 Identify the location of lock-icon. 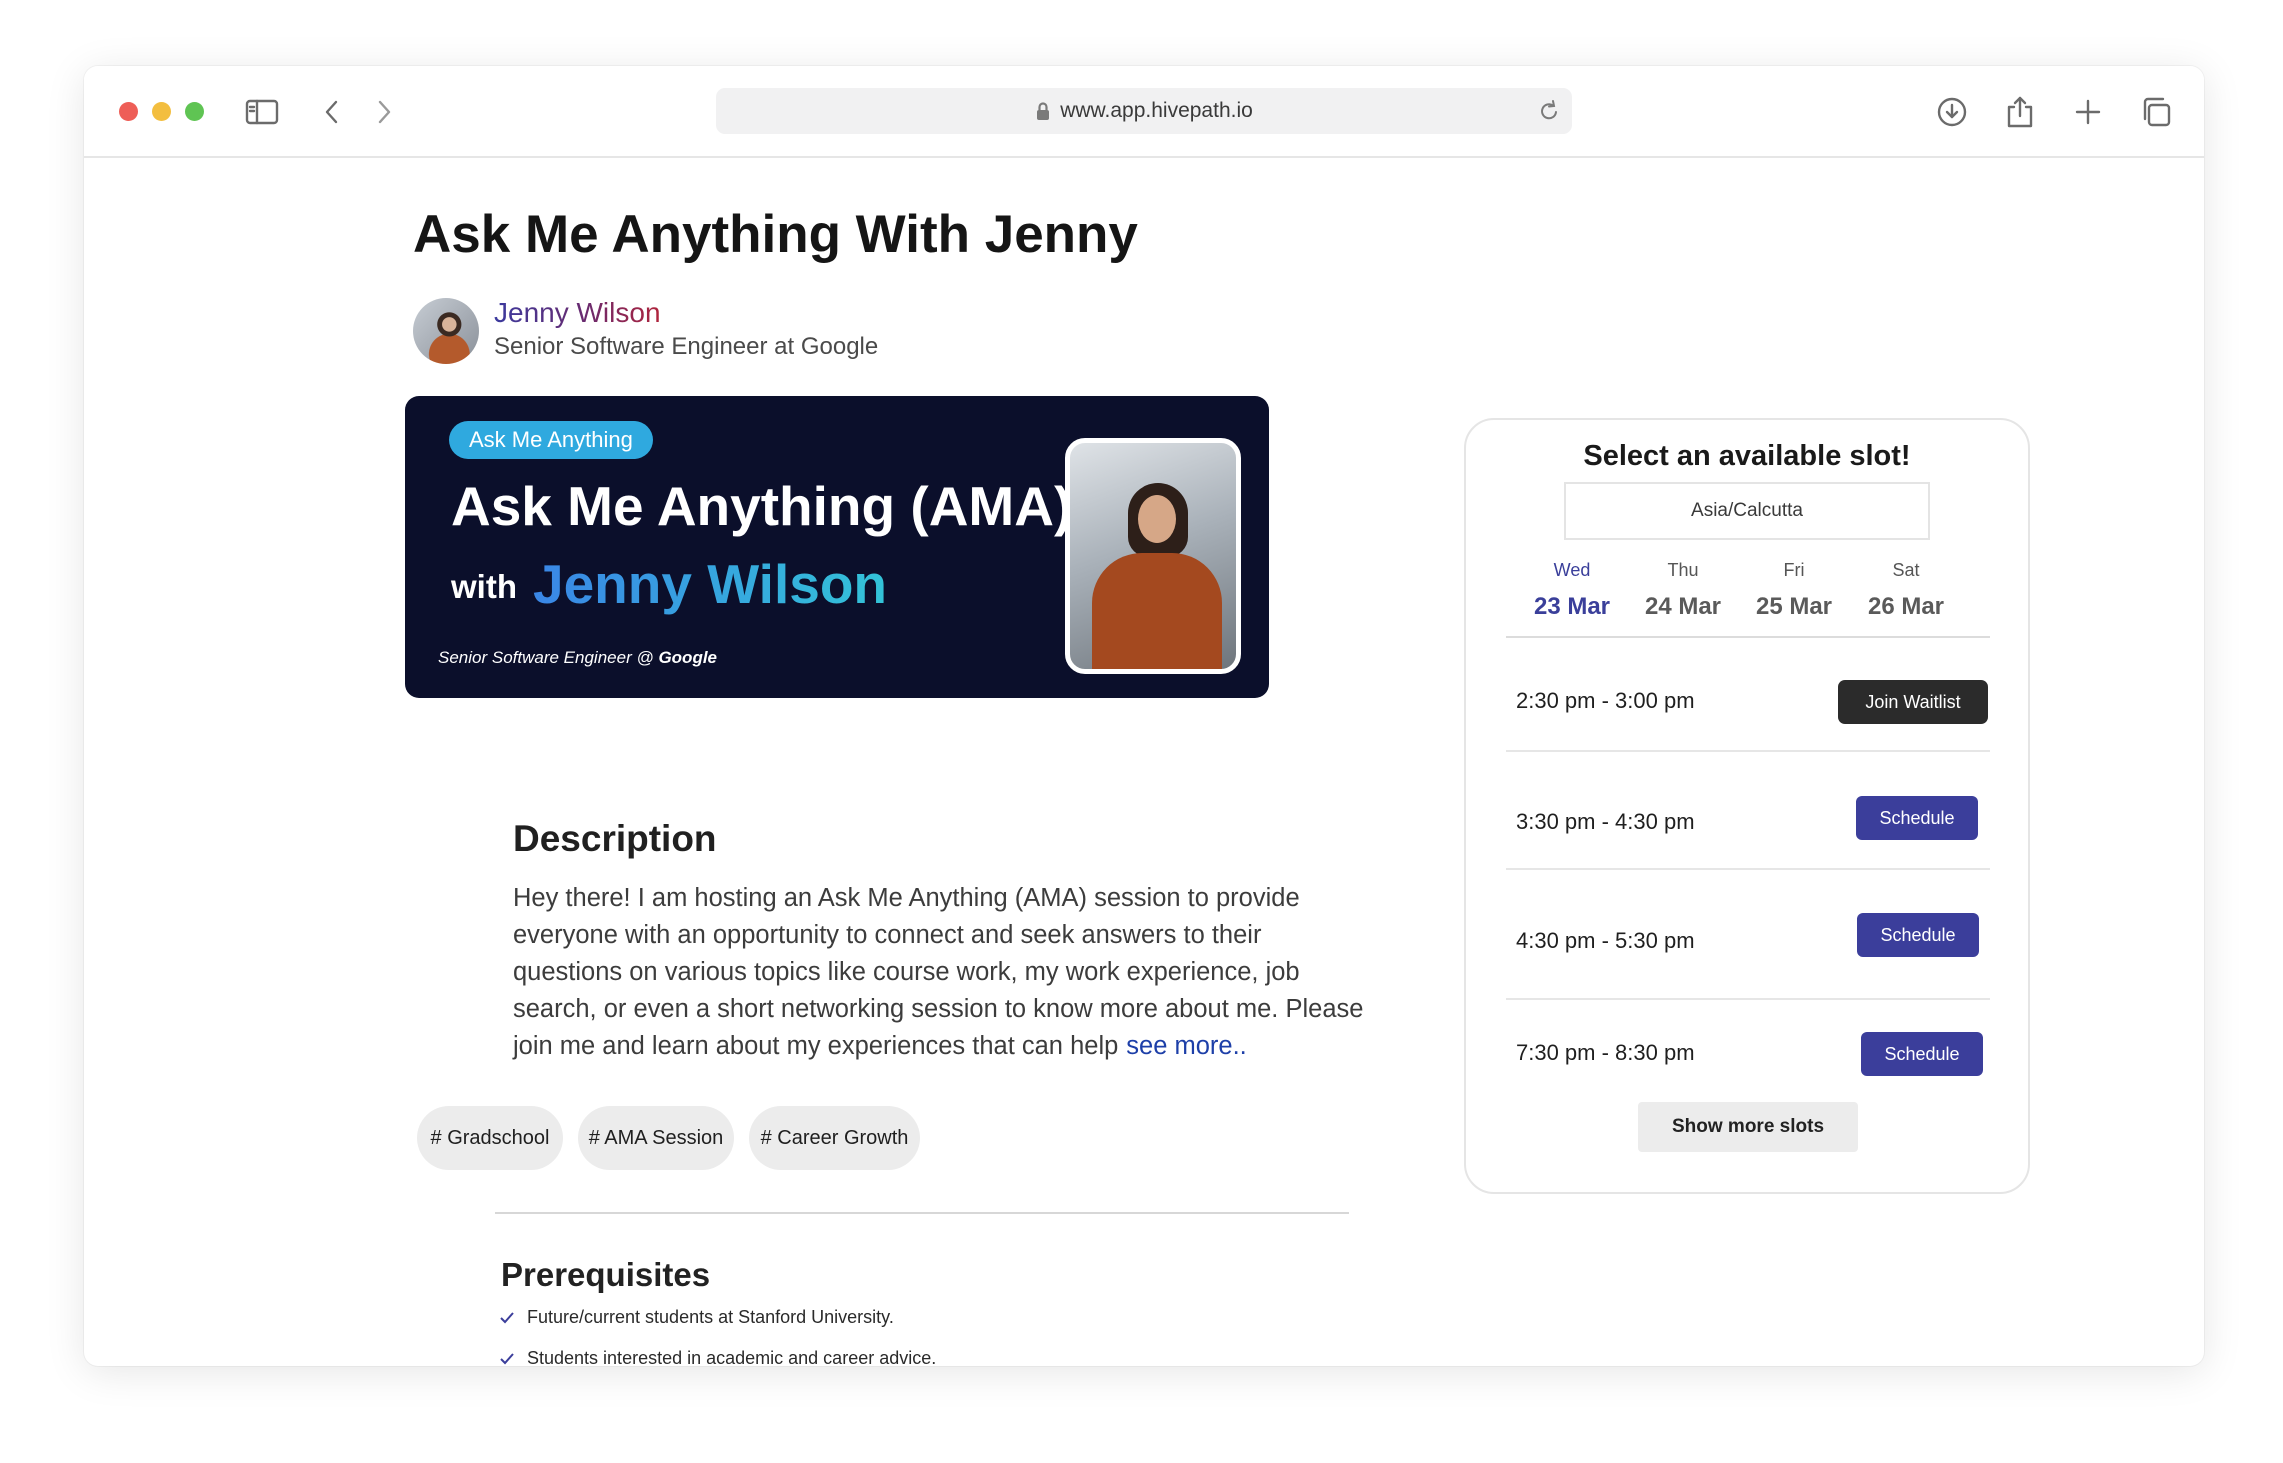
(1043, 111).